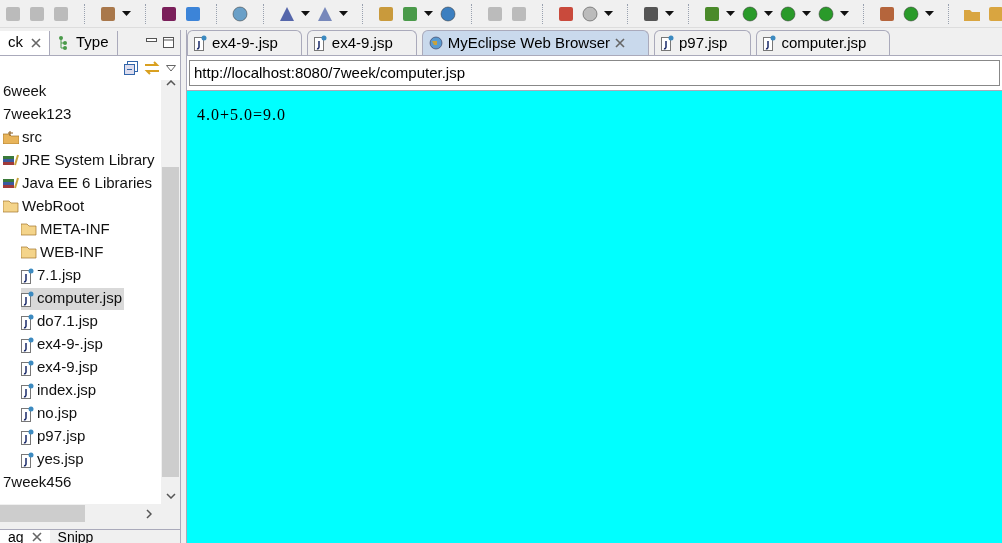  Describe the element at coordinates (38, 482) in the screenshot. I see `tree-item: 7week456` at that location.